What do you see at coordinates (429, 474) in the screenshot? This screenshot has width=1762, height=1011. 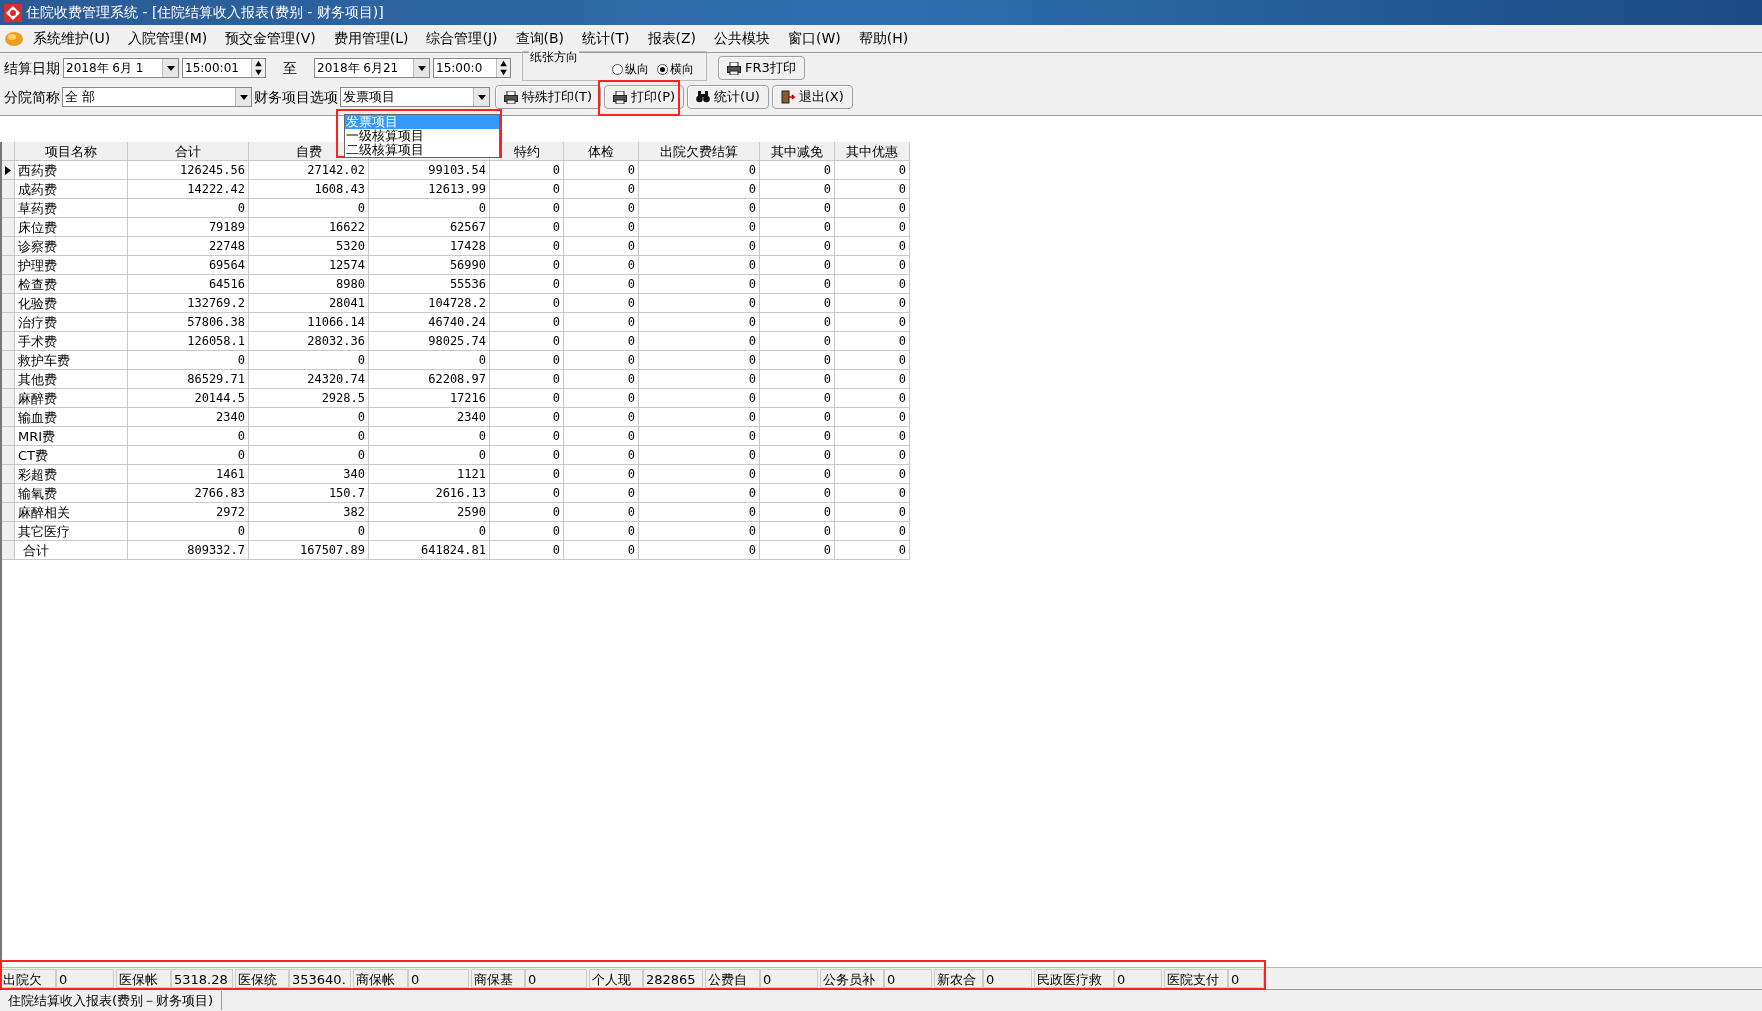 I see `table-cell: 1121` at bounding box center [429, 474].